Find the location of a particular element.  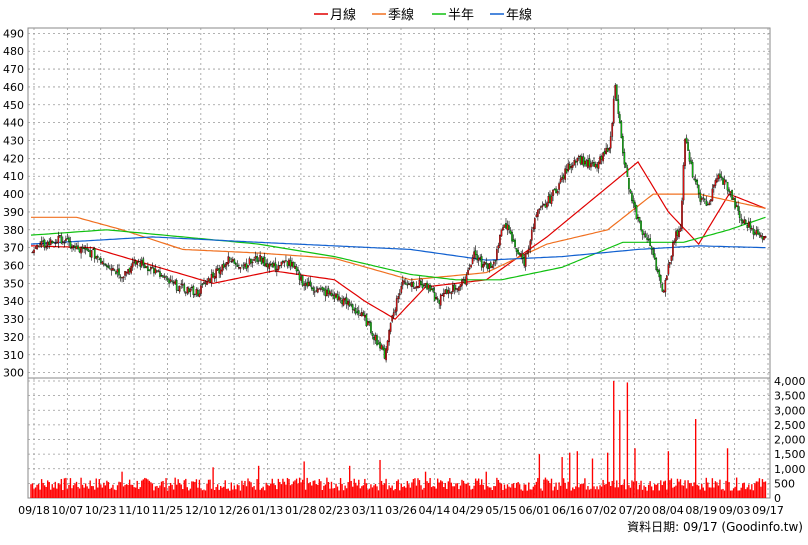

date-tick-label: 11/25 is located at coordinates (168, 510).